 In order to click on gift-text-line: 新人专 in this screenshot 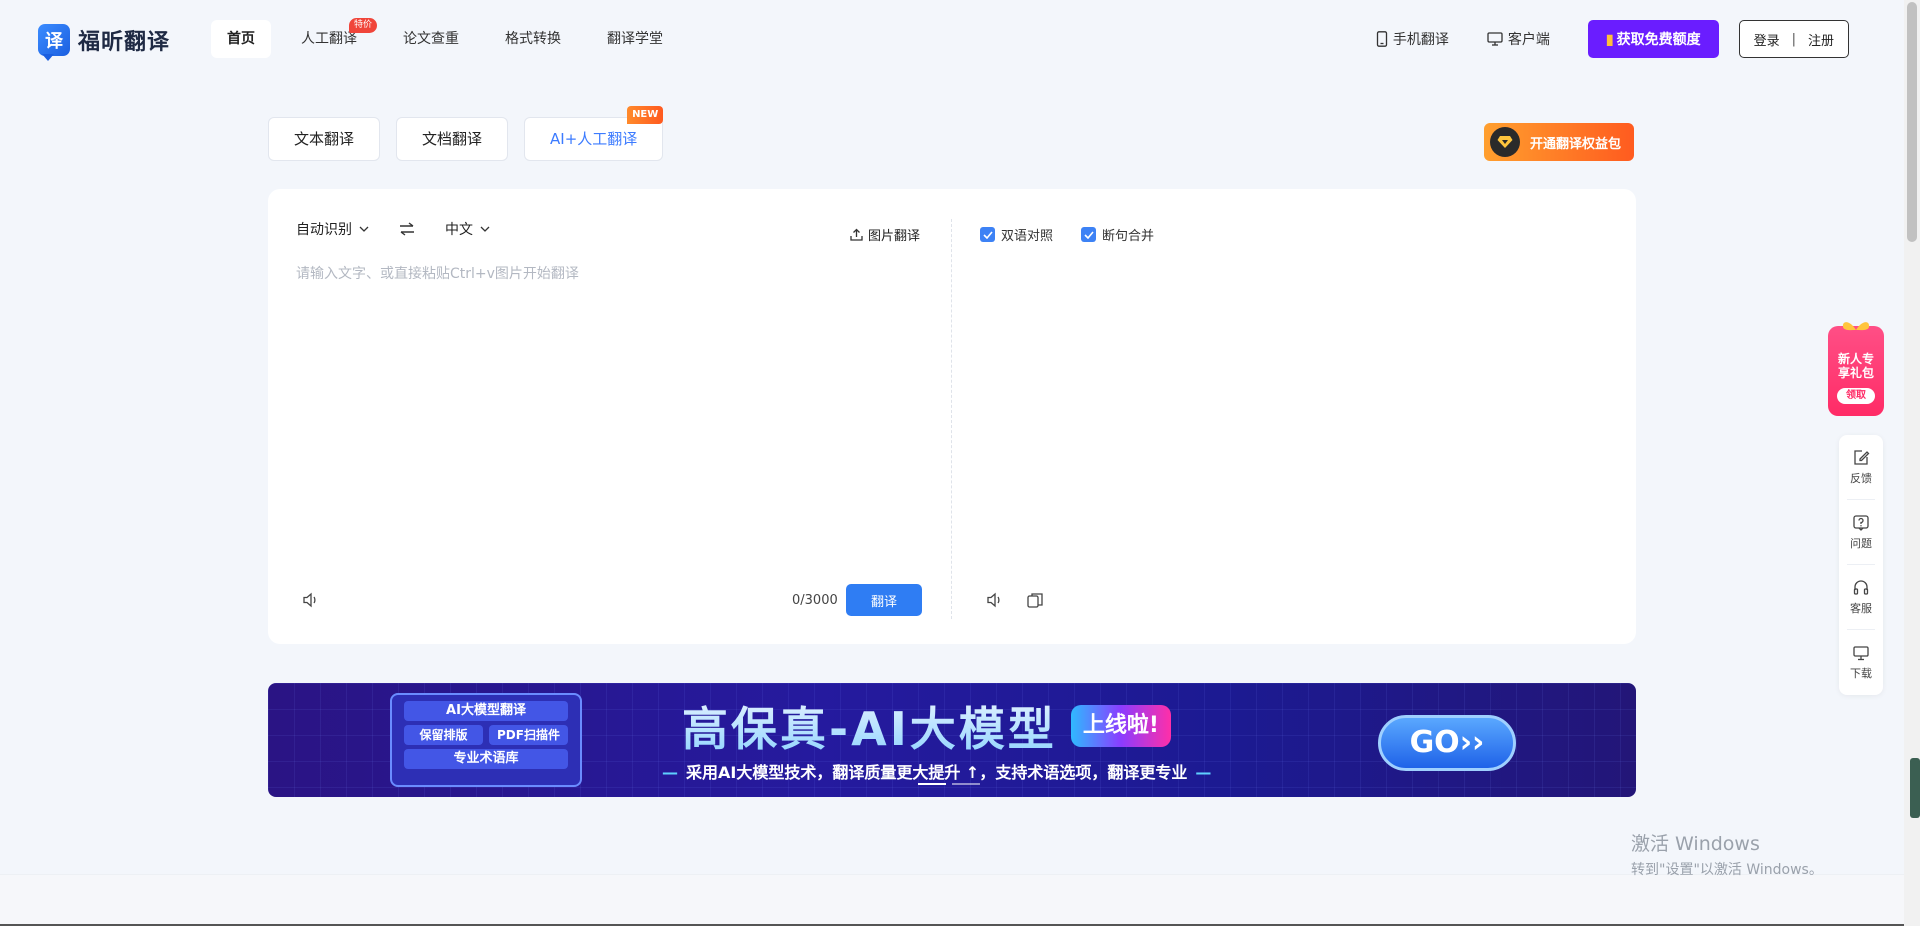, I will do `click(1855, 359)`.